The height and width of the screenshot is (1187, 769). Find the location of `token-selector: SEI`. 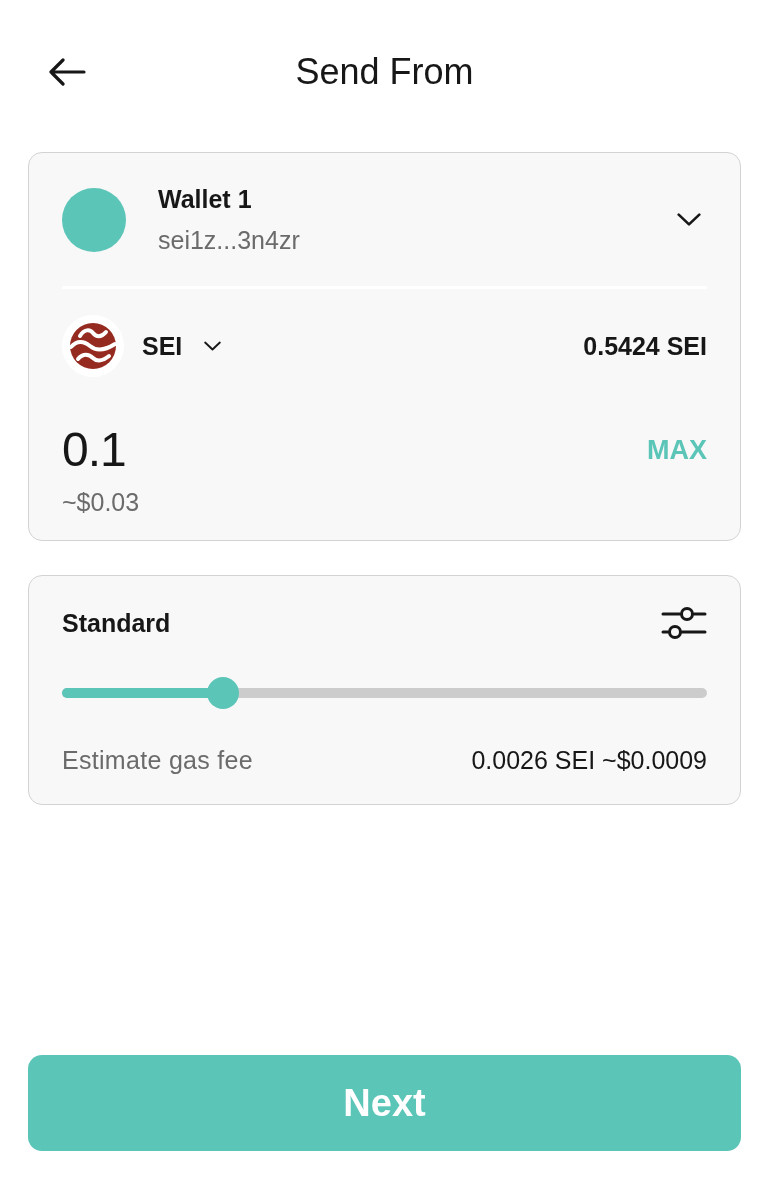

token-selector: SEI is located at coordinates (142, 346).